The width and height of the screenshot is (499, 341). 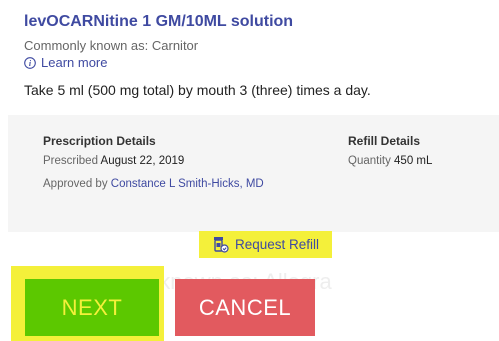 I want to click on svg-text: i, so click(x=30, y=63).